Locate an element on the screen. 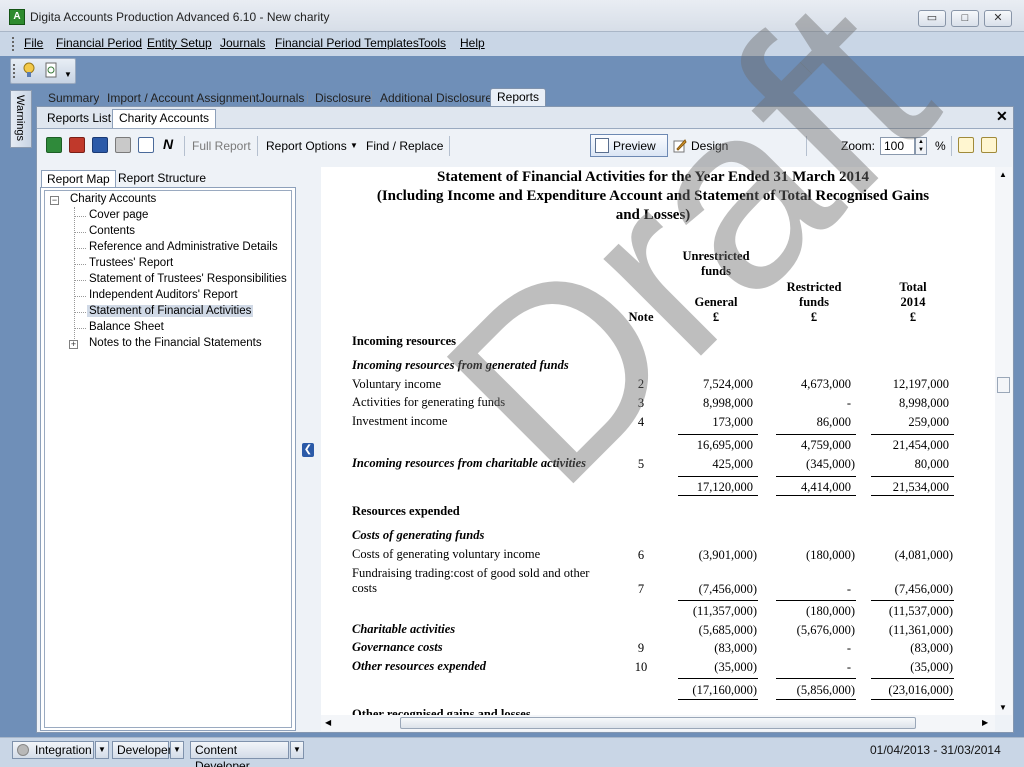  developer-dropdown-icon: ▼ is located at coordinates (177, 750).